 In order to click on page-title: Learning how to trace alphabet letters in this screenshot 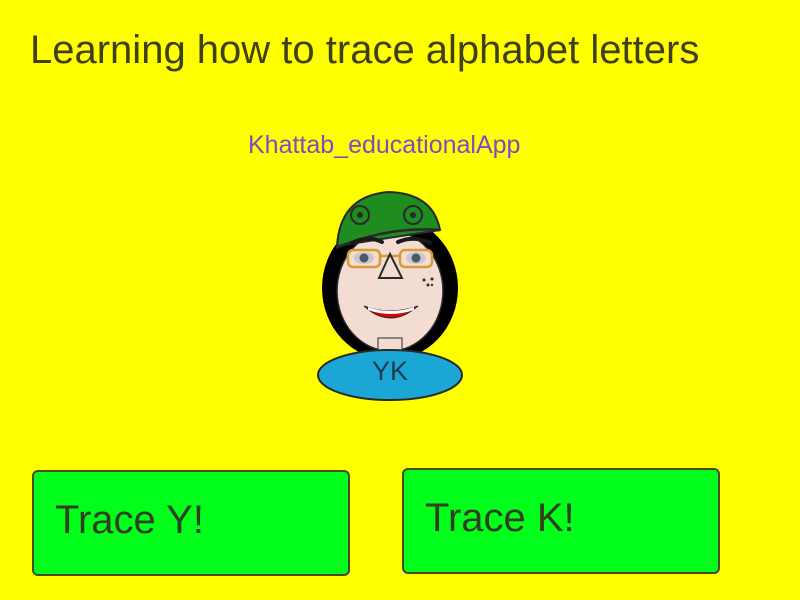, I will do `click(365, 50)`.